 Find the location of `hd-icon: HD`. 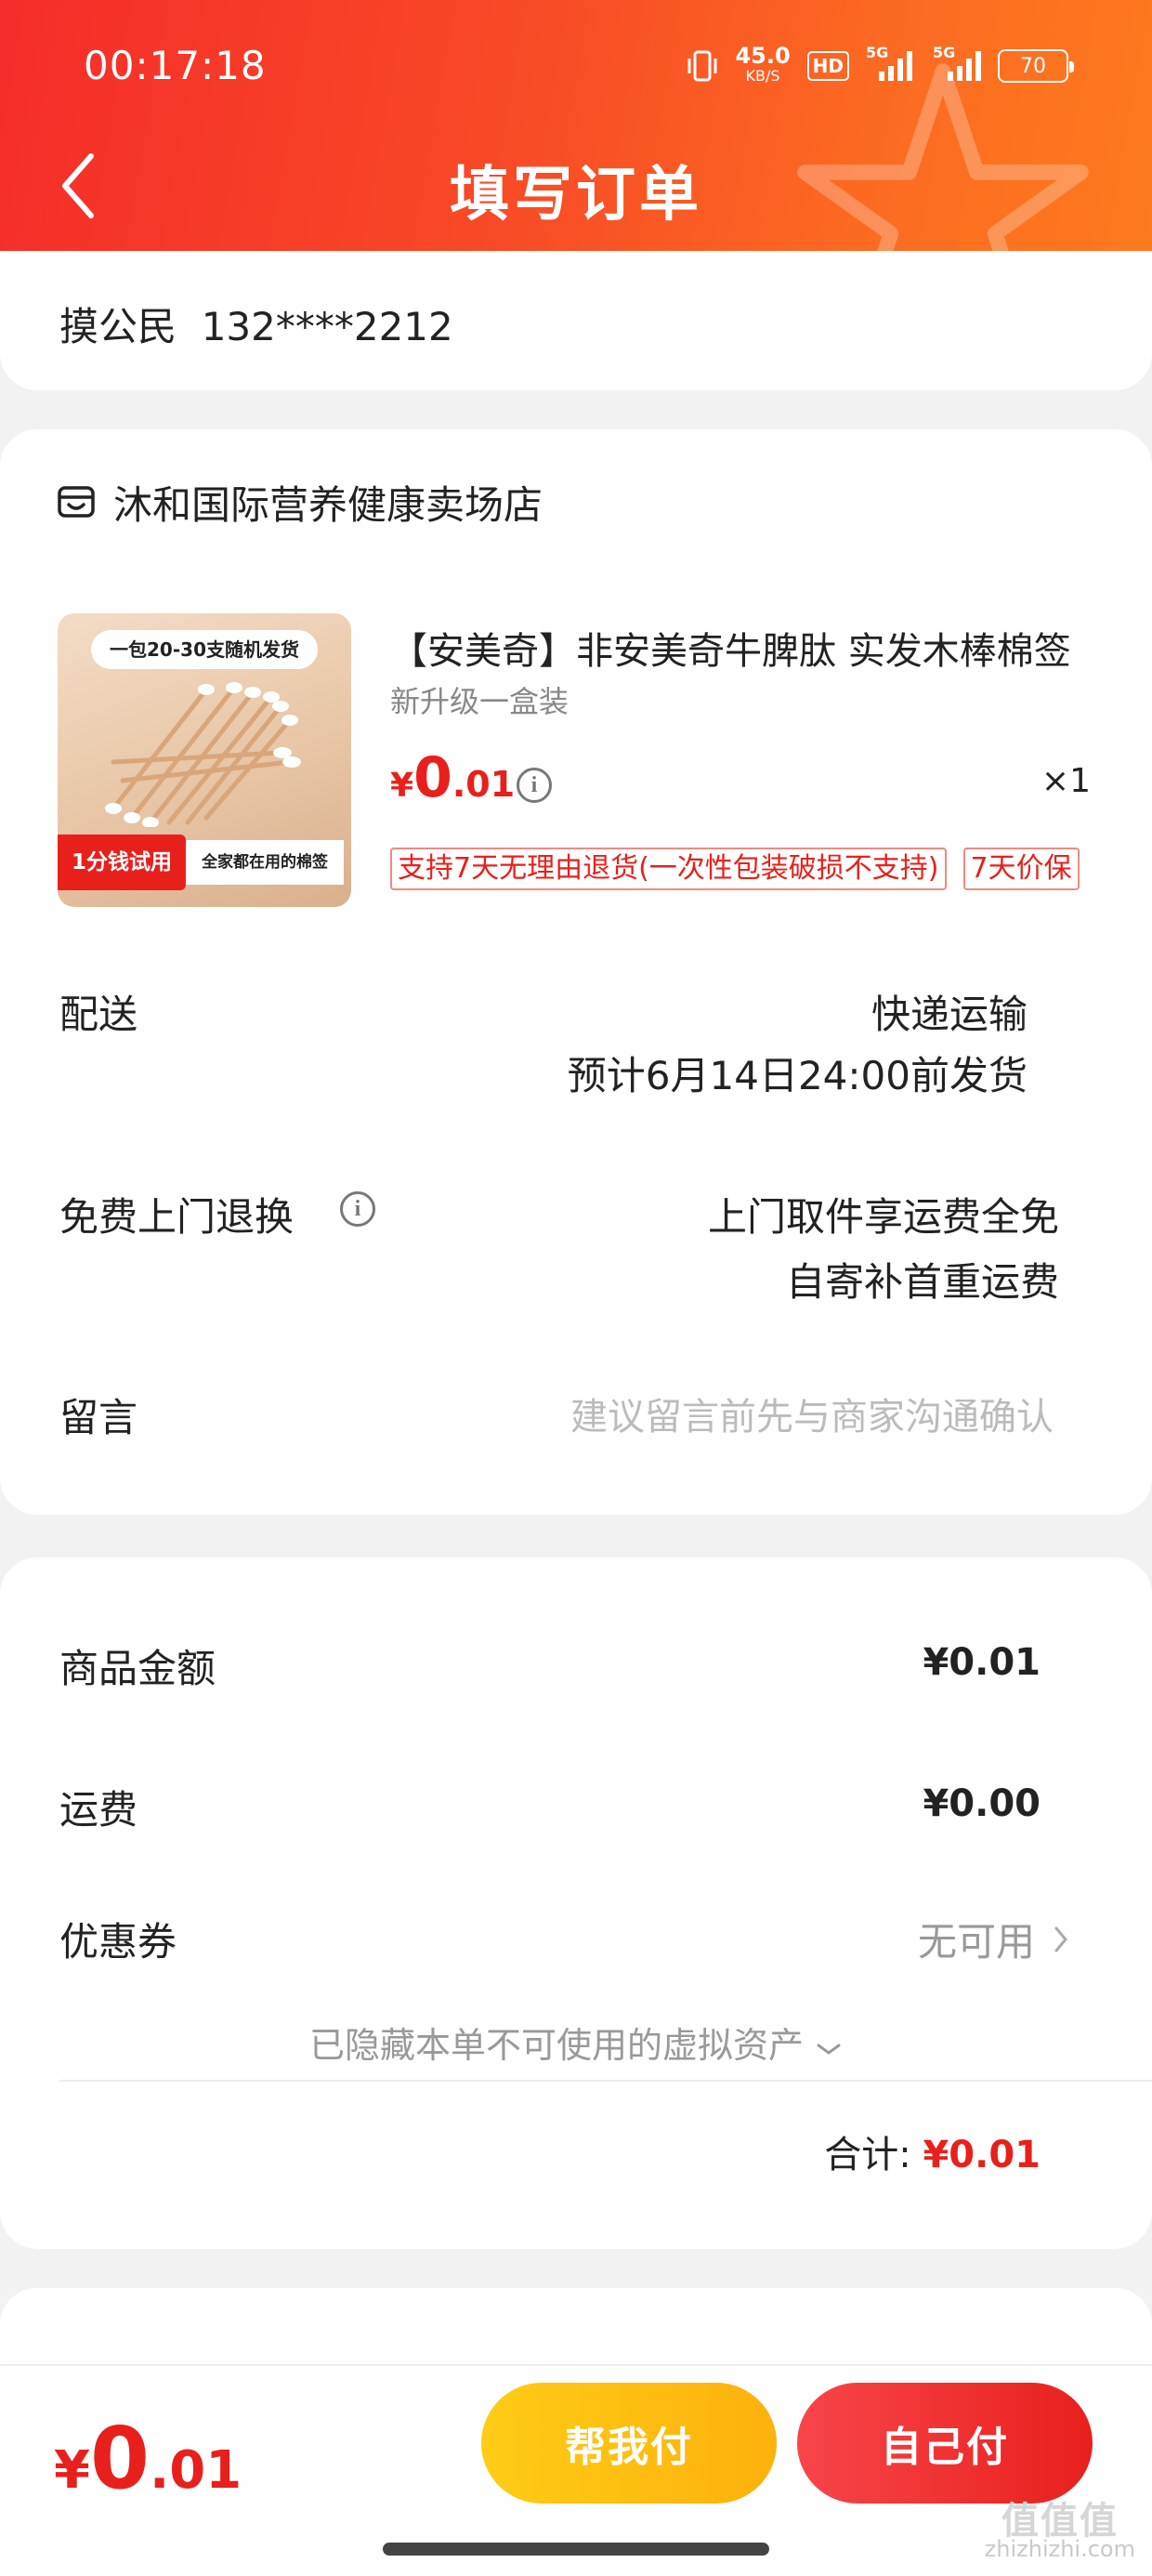

hd-icon: HD is located at coordinates (827, 66).